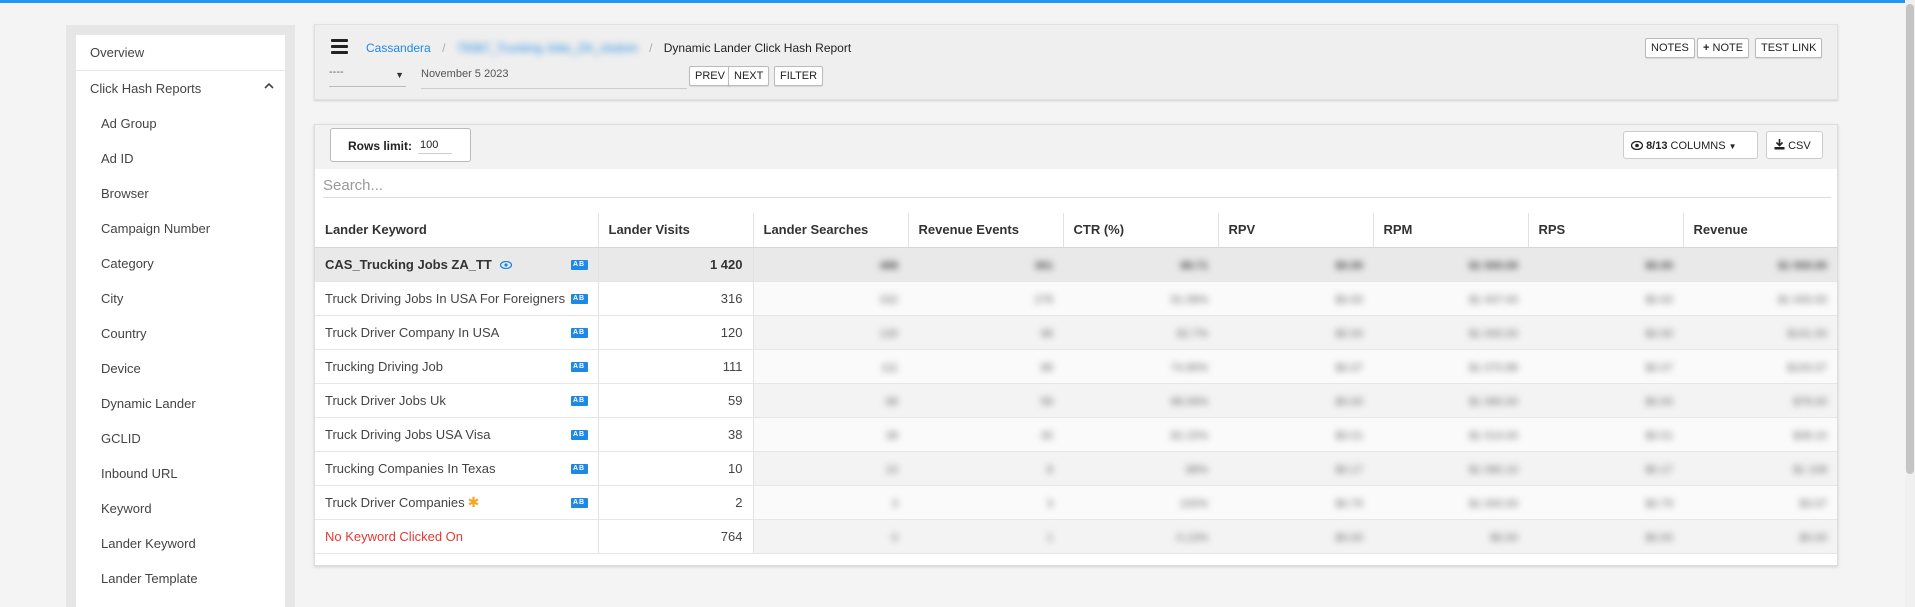 The height and width of the screenshot is (607, 1915). Describe the element at coordinates (180, 403) in the screenshot. I see `sidebar-item-dynamic-lander: Dynamic Lander` at that location.